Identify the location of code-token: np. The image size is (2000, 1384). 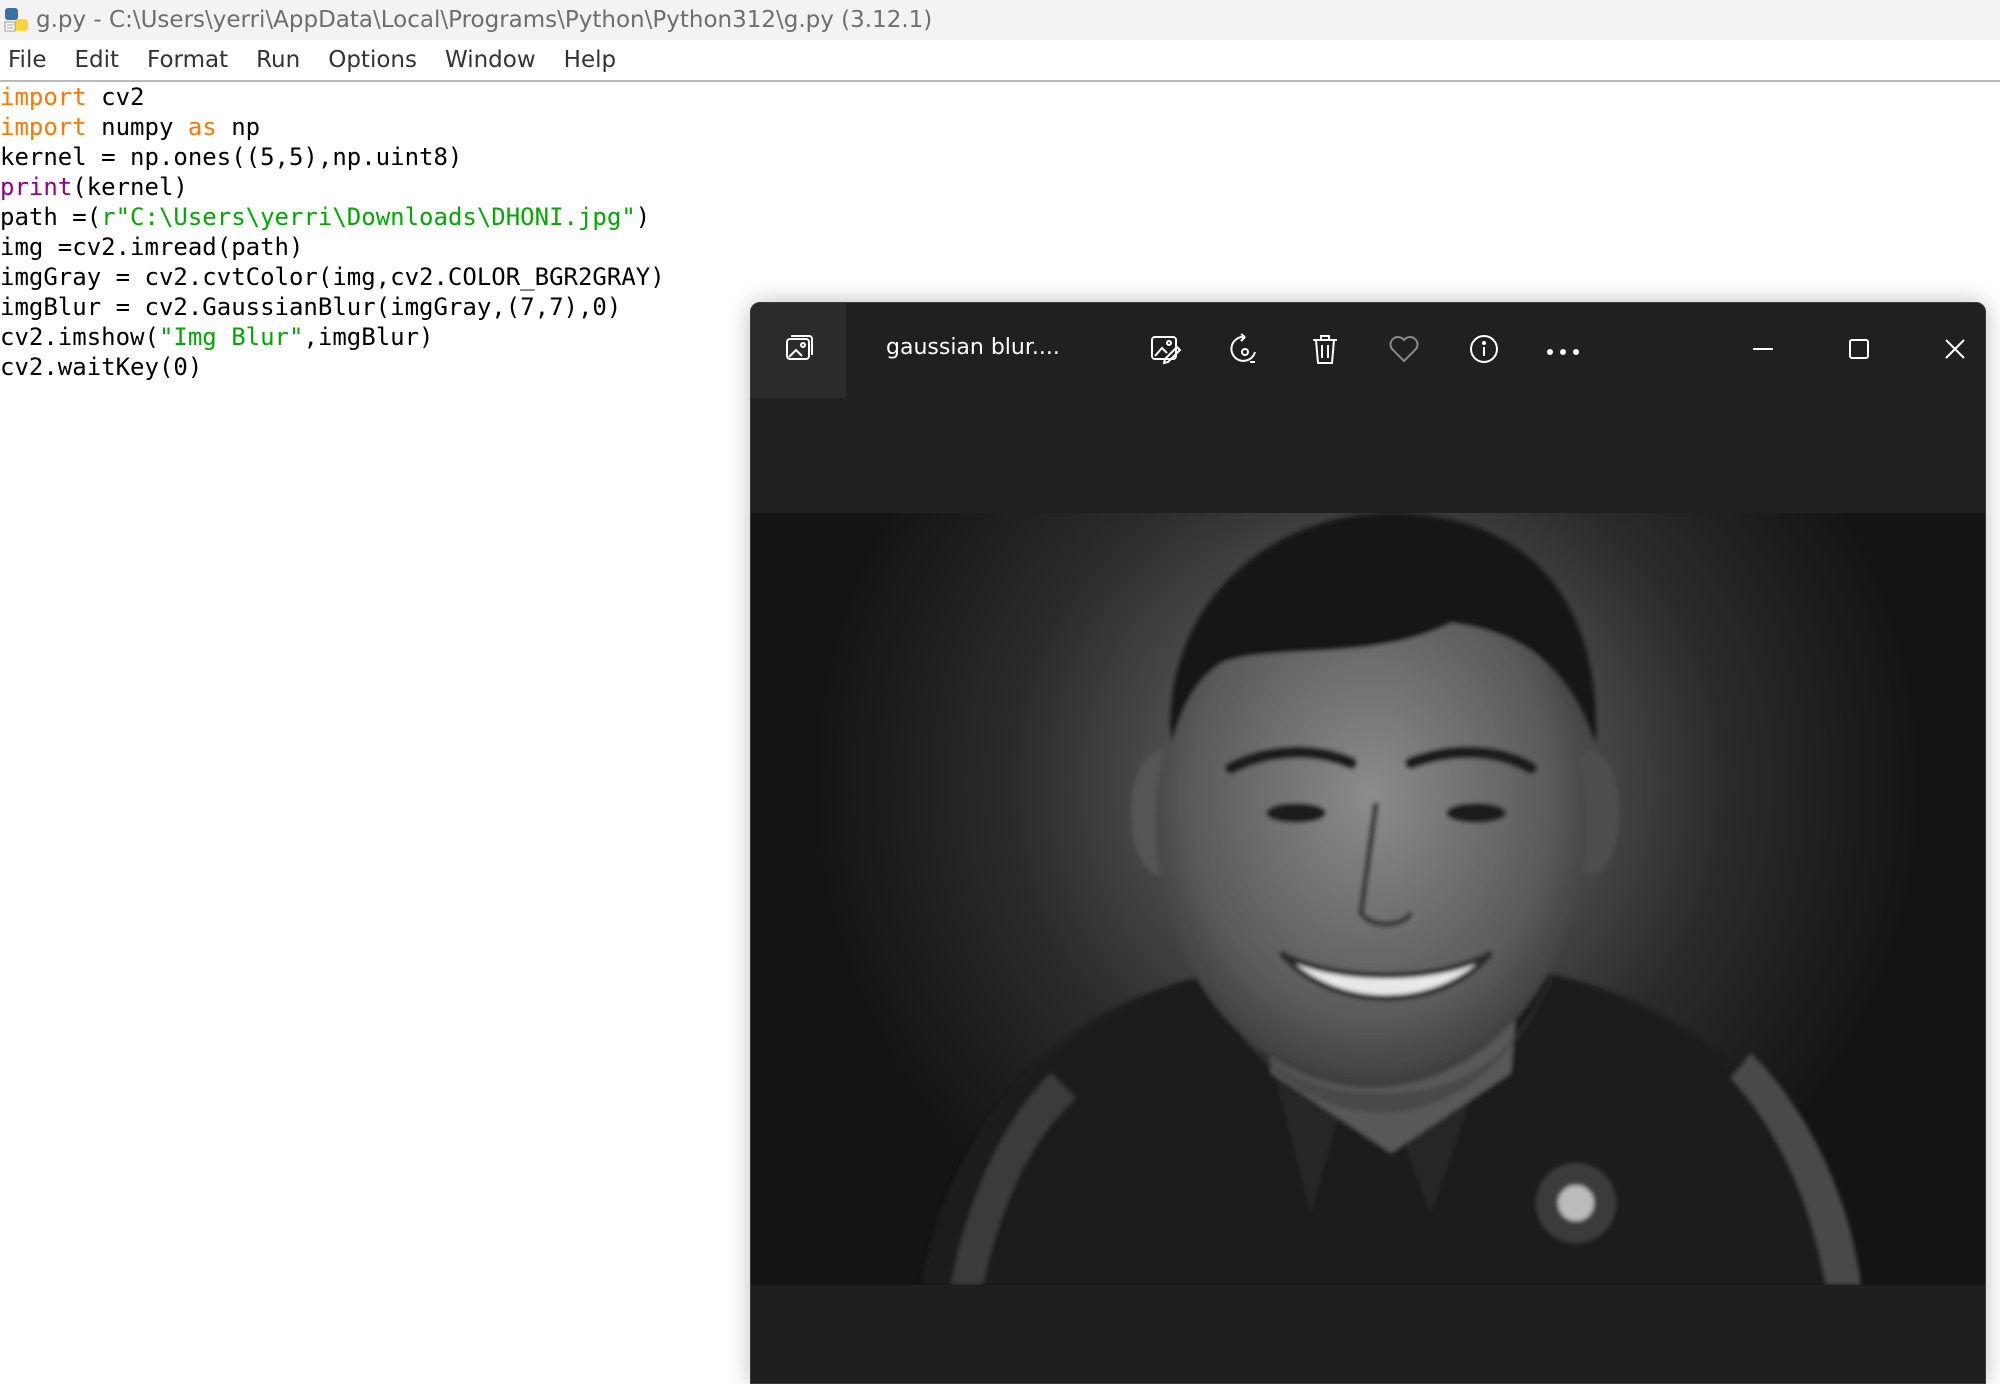
(238, 127).